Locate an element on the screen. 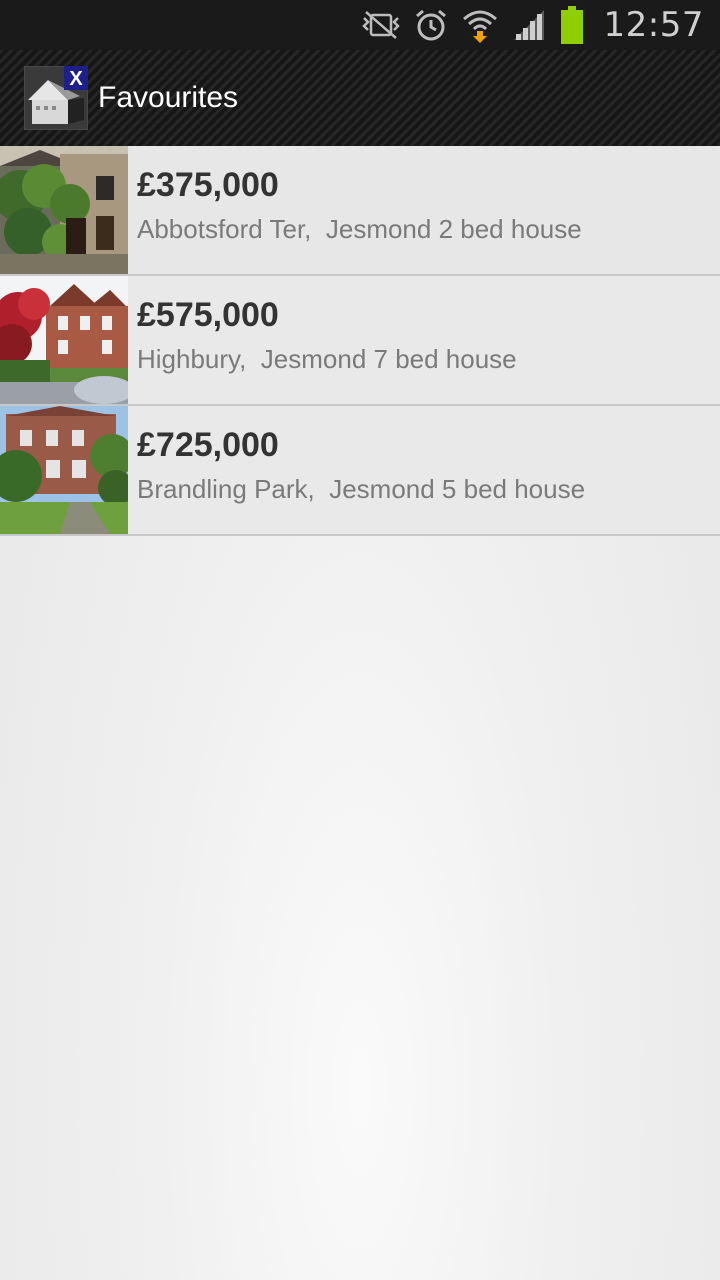 Image resolution: width=720 pixels, height=1280 pixels. list-item: £575,000 Highbury, Jesmond 7 bed house is located at coordinates (360, 341).